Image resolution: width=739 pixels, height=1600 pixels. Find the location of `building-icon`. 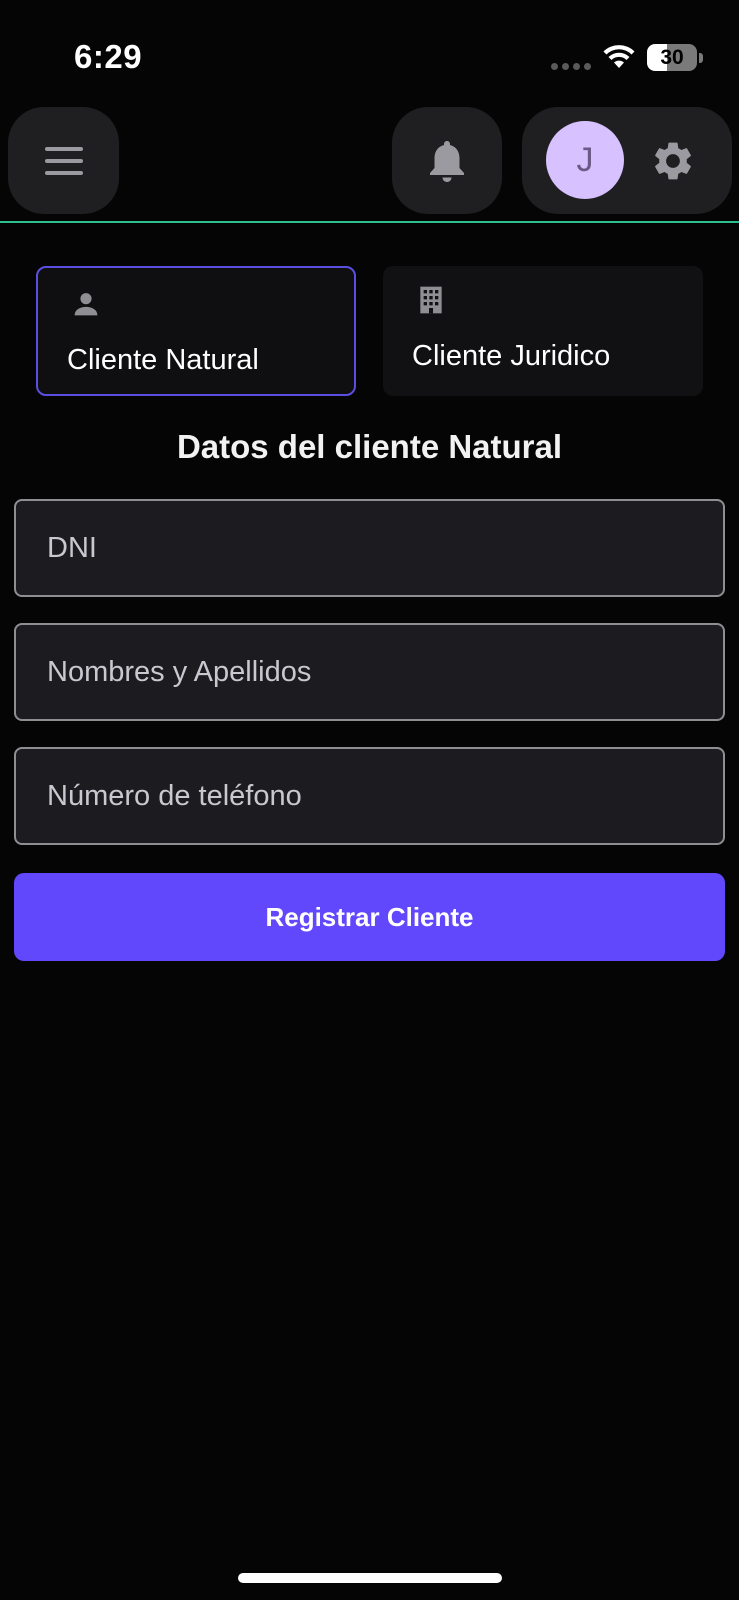

building-icon is located at coordinates (431, 300).